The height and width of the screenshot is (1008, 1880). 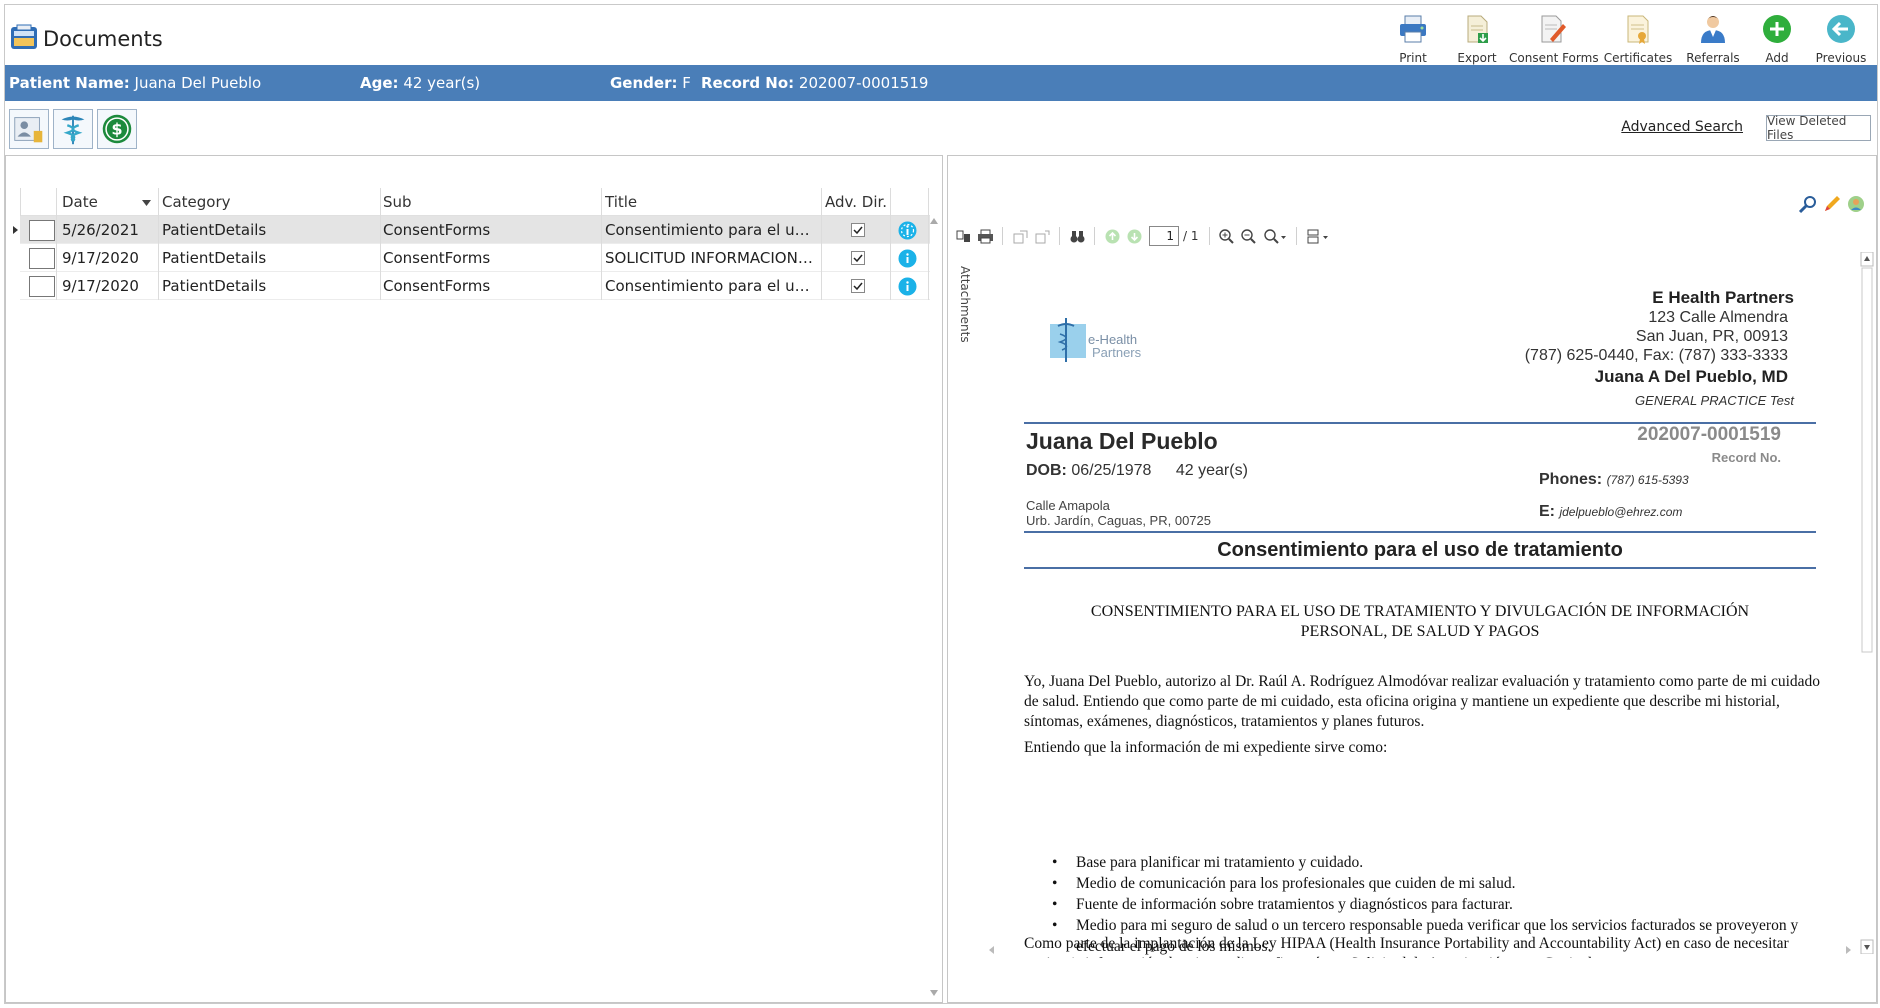 What do you see at coordinates (1638, 58) in the screenshot?
I see `certificates-label: Certificates` at bounding box center [1638, 58].